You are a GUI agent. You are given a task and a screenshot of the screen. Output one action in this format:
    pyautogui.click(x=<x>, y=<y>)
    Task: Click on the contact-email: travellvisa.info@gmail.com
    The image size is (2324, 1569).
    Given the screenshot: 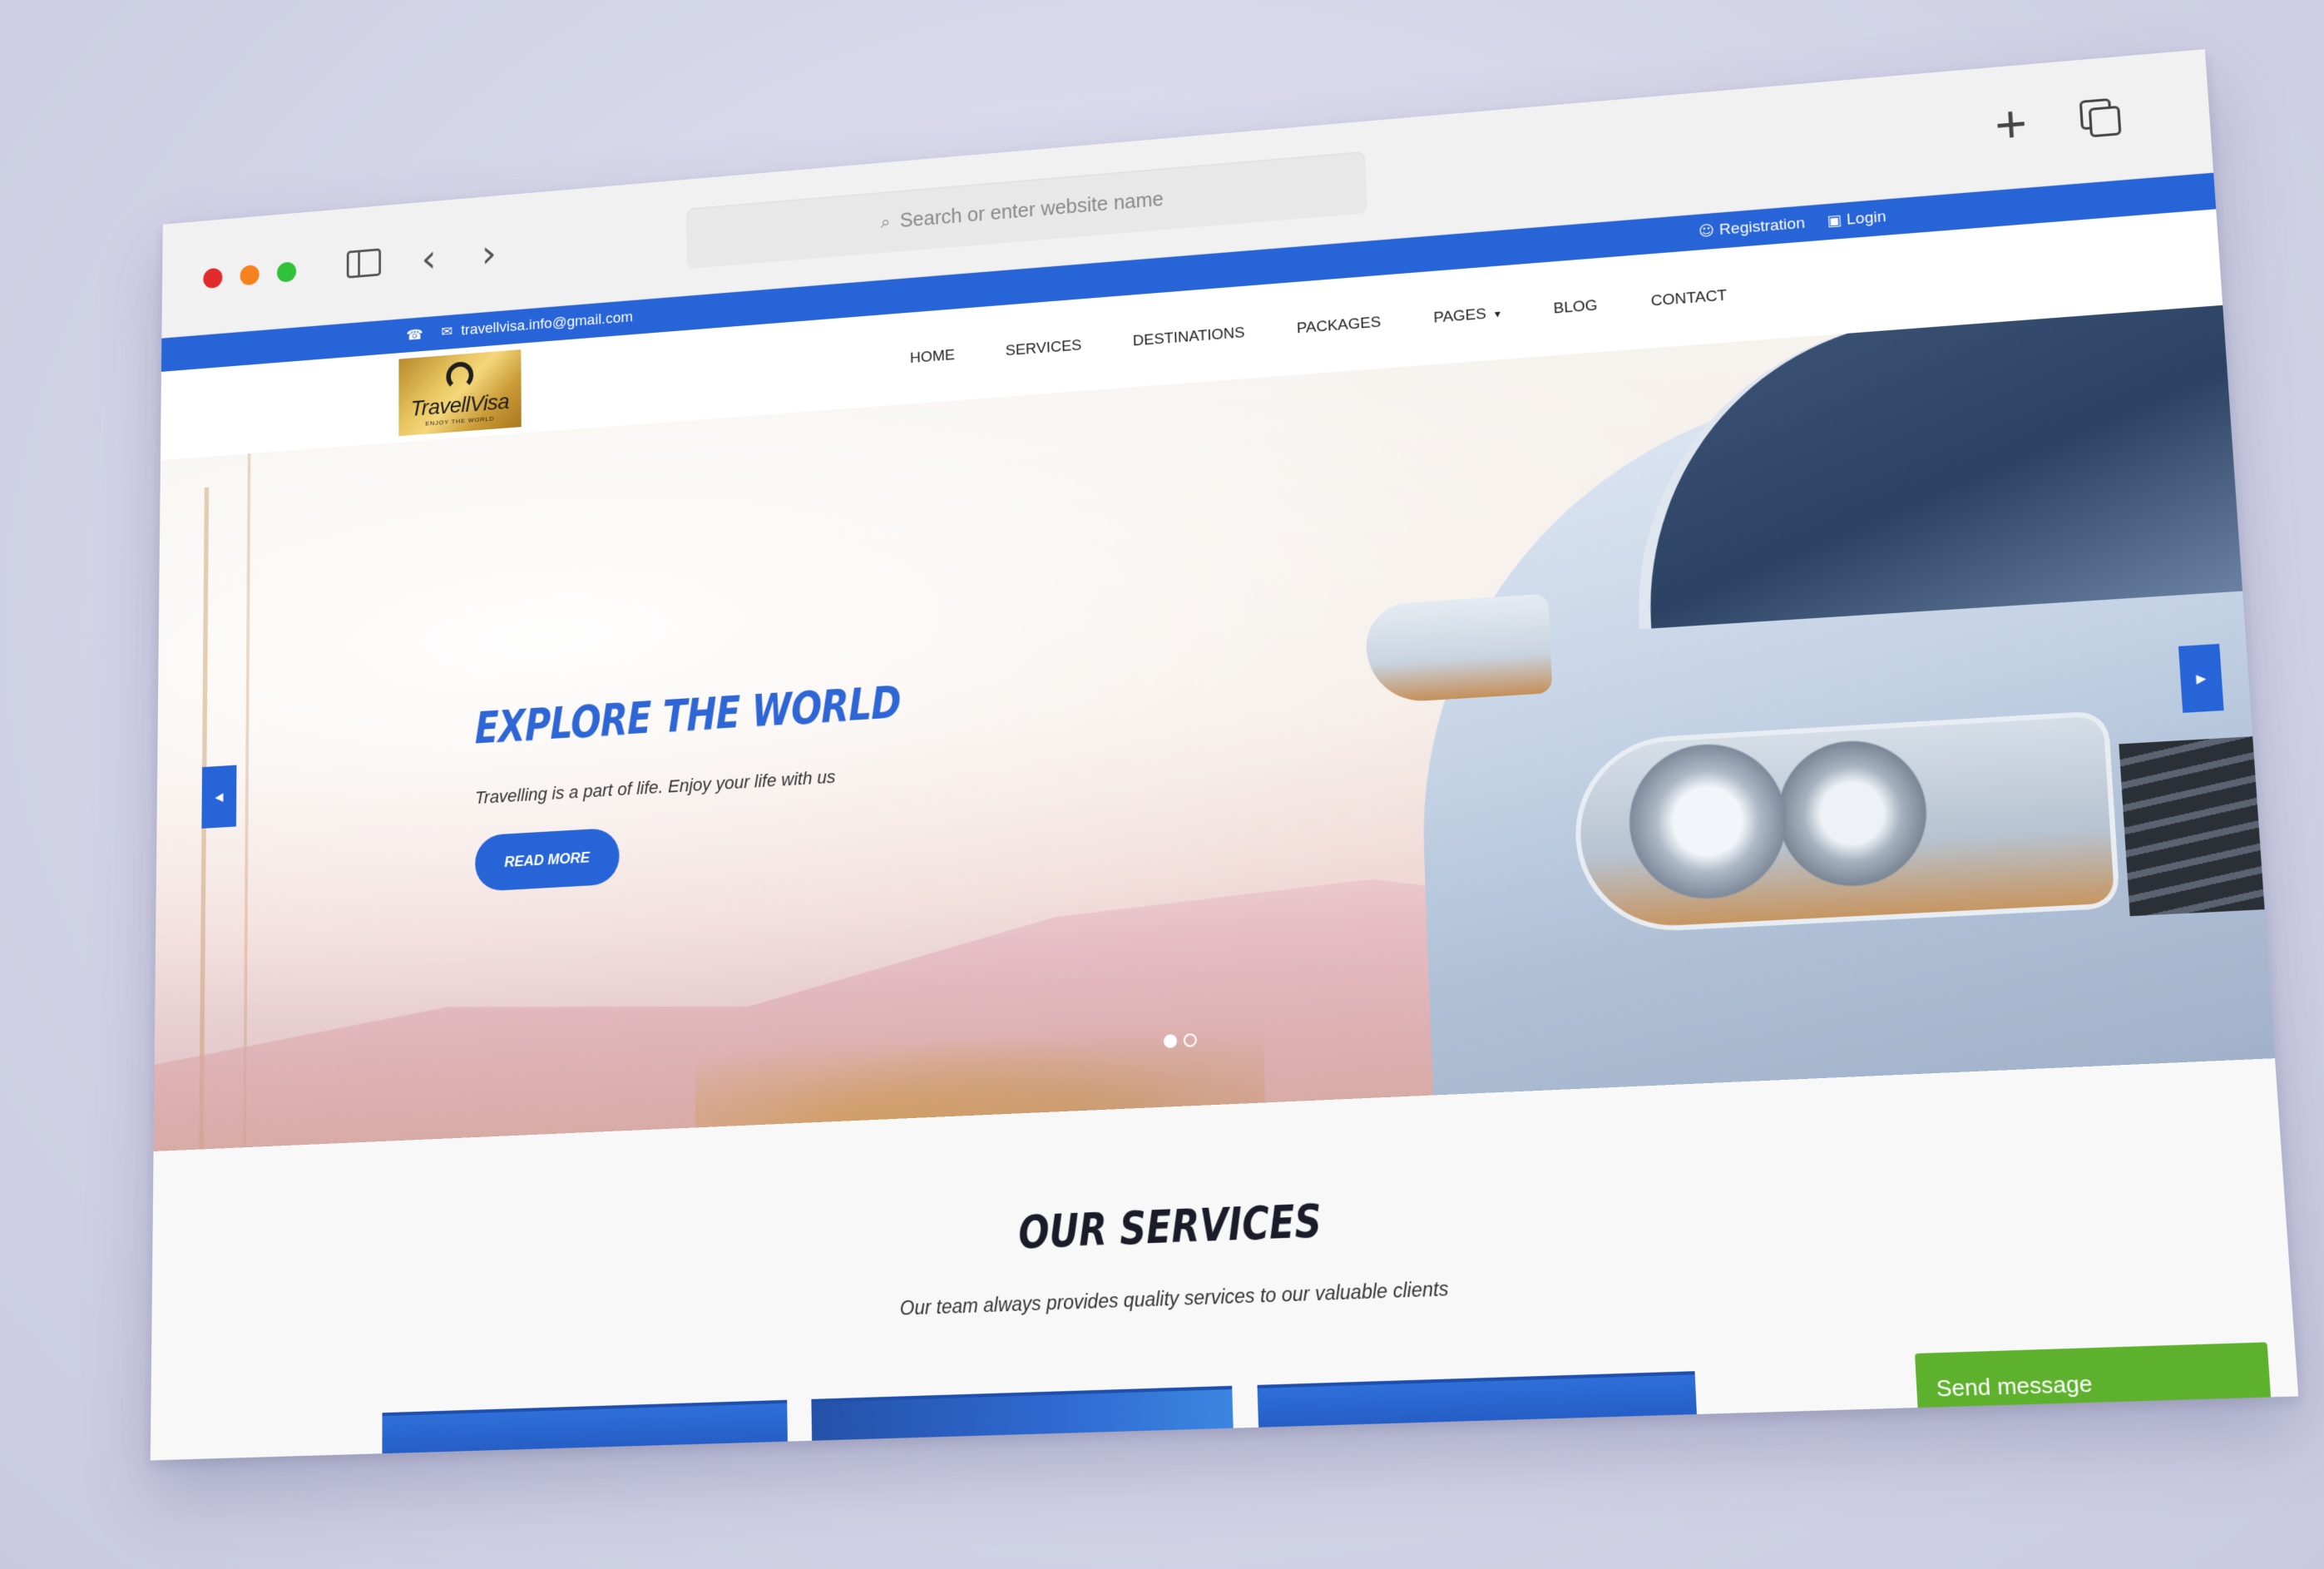 What is the action you would take?
    pyautogui.click(x=547, y=324)
    